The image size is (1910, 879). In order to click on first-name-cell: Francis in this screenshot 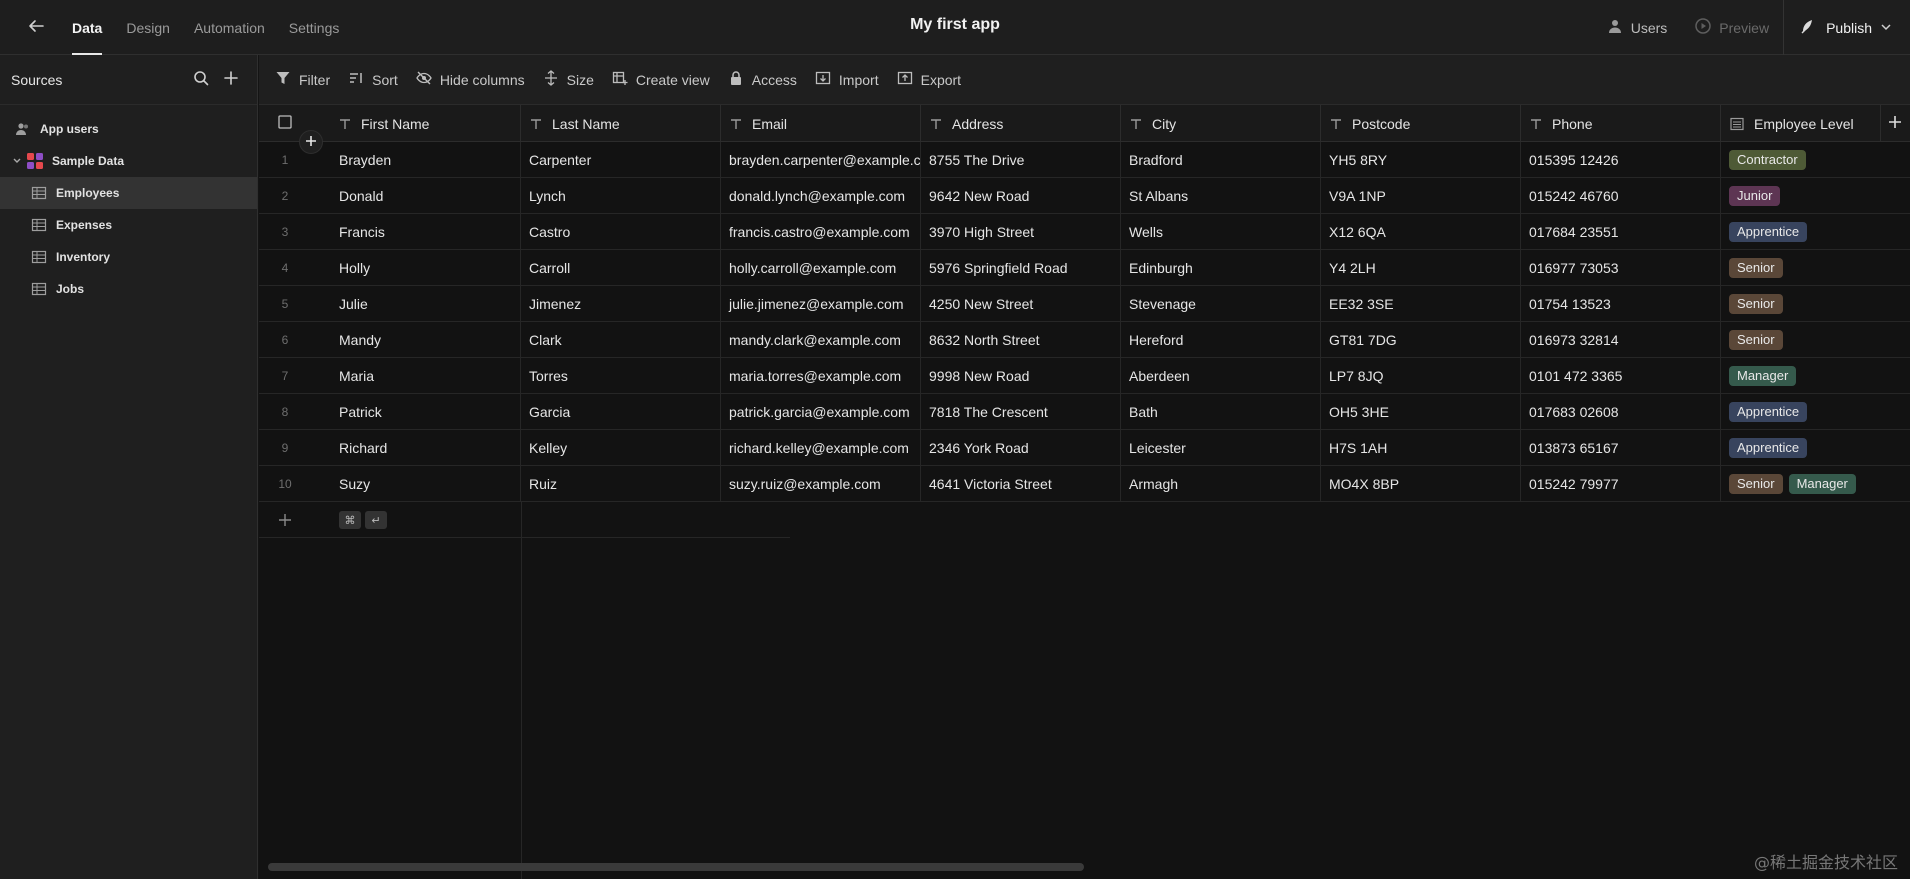, I will do `click(416, 232)`.